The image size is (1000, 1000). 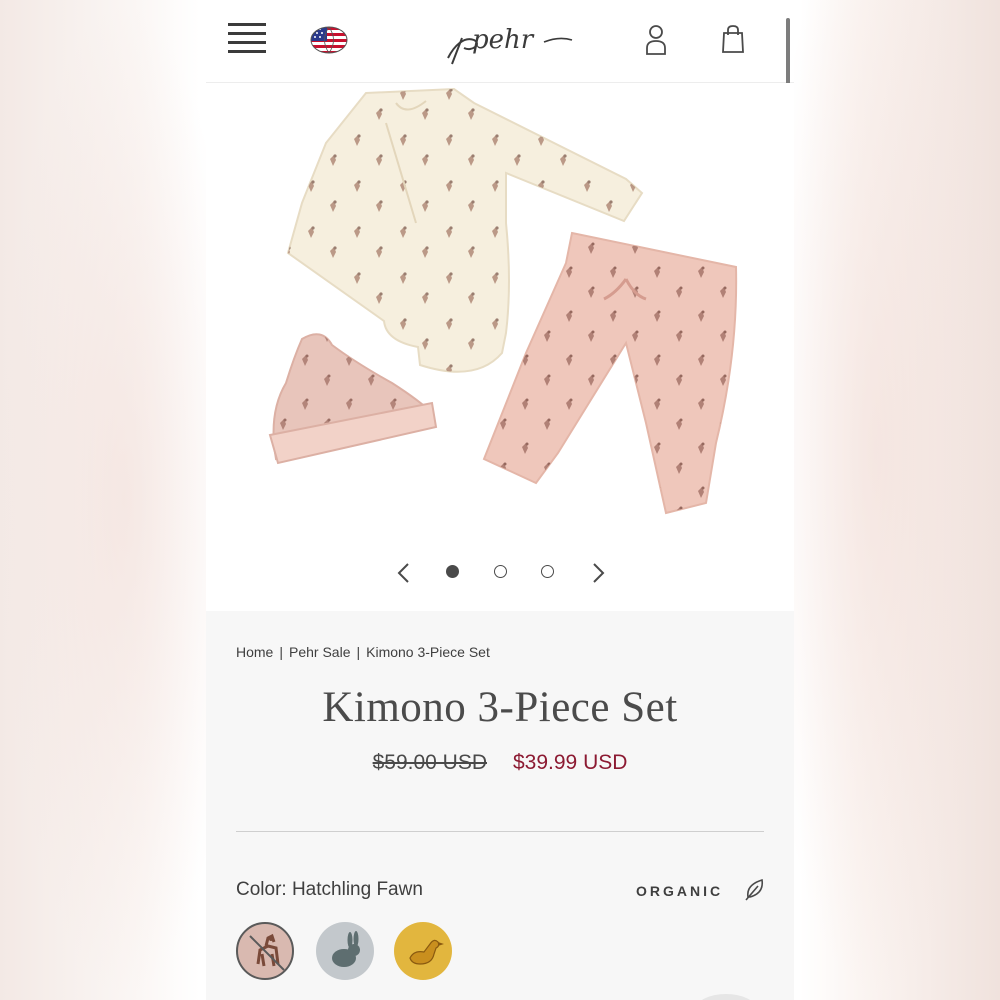 I want to click on breadcrumb: Home | Pehr Sale | Kimono 3-Piece Set, so click(x=363, y=652).